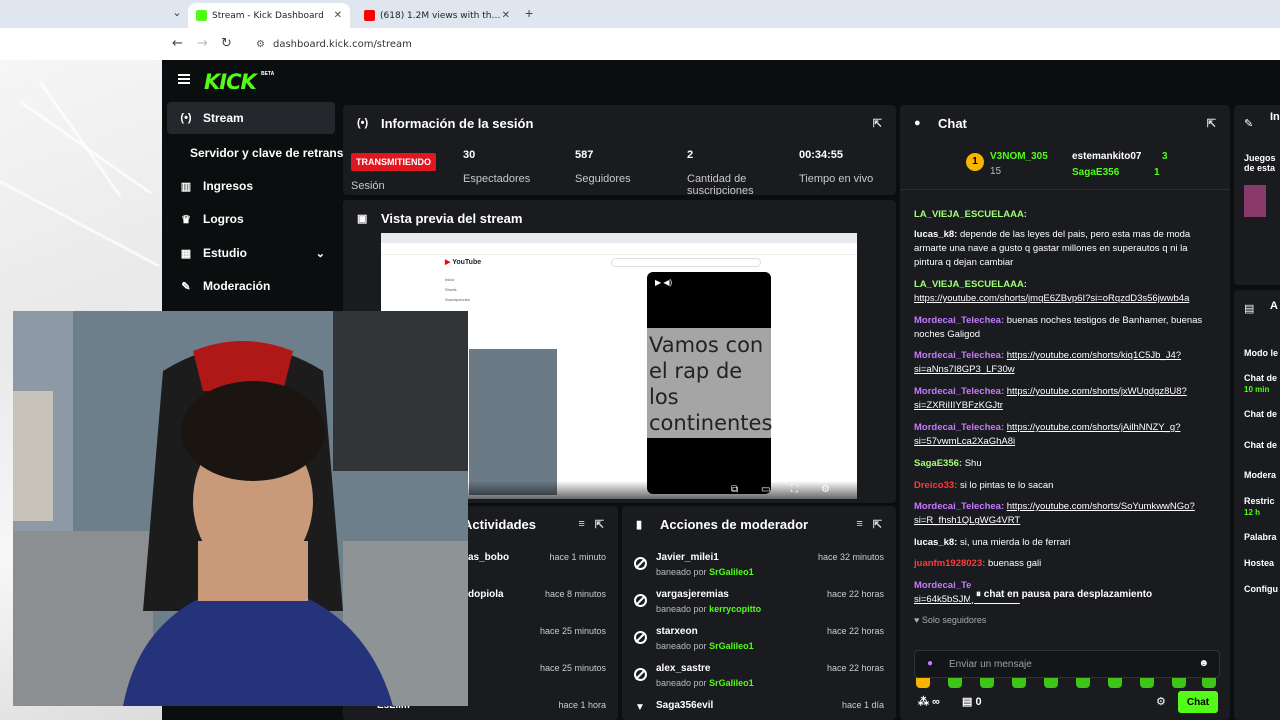  Describe the element at coordinates (1261, 589) in the screenshot. I see `setting-label: Configu` at that location.